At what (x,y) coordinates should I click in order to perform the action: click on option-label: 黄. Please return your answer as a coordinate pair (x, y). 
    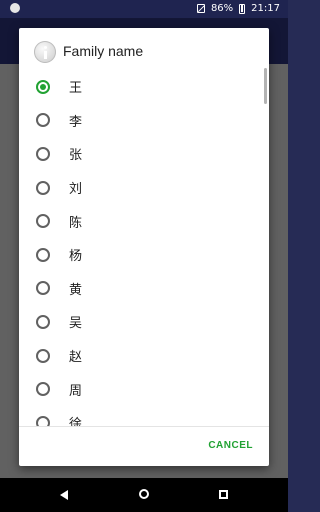
    Looking at the image, I should click on (76, 290).